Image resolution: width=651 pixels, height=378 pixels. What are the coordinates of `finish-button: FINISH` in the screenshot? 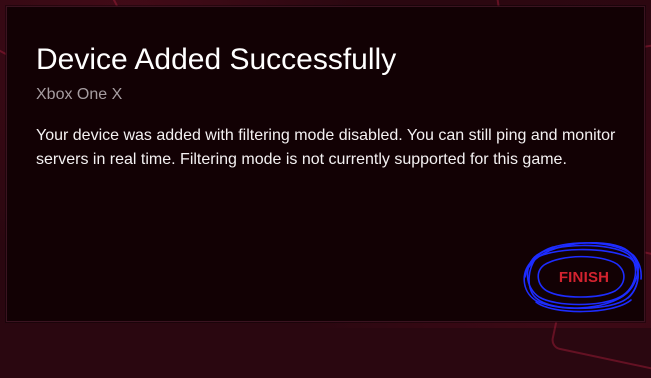 It's located at (584, 278).